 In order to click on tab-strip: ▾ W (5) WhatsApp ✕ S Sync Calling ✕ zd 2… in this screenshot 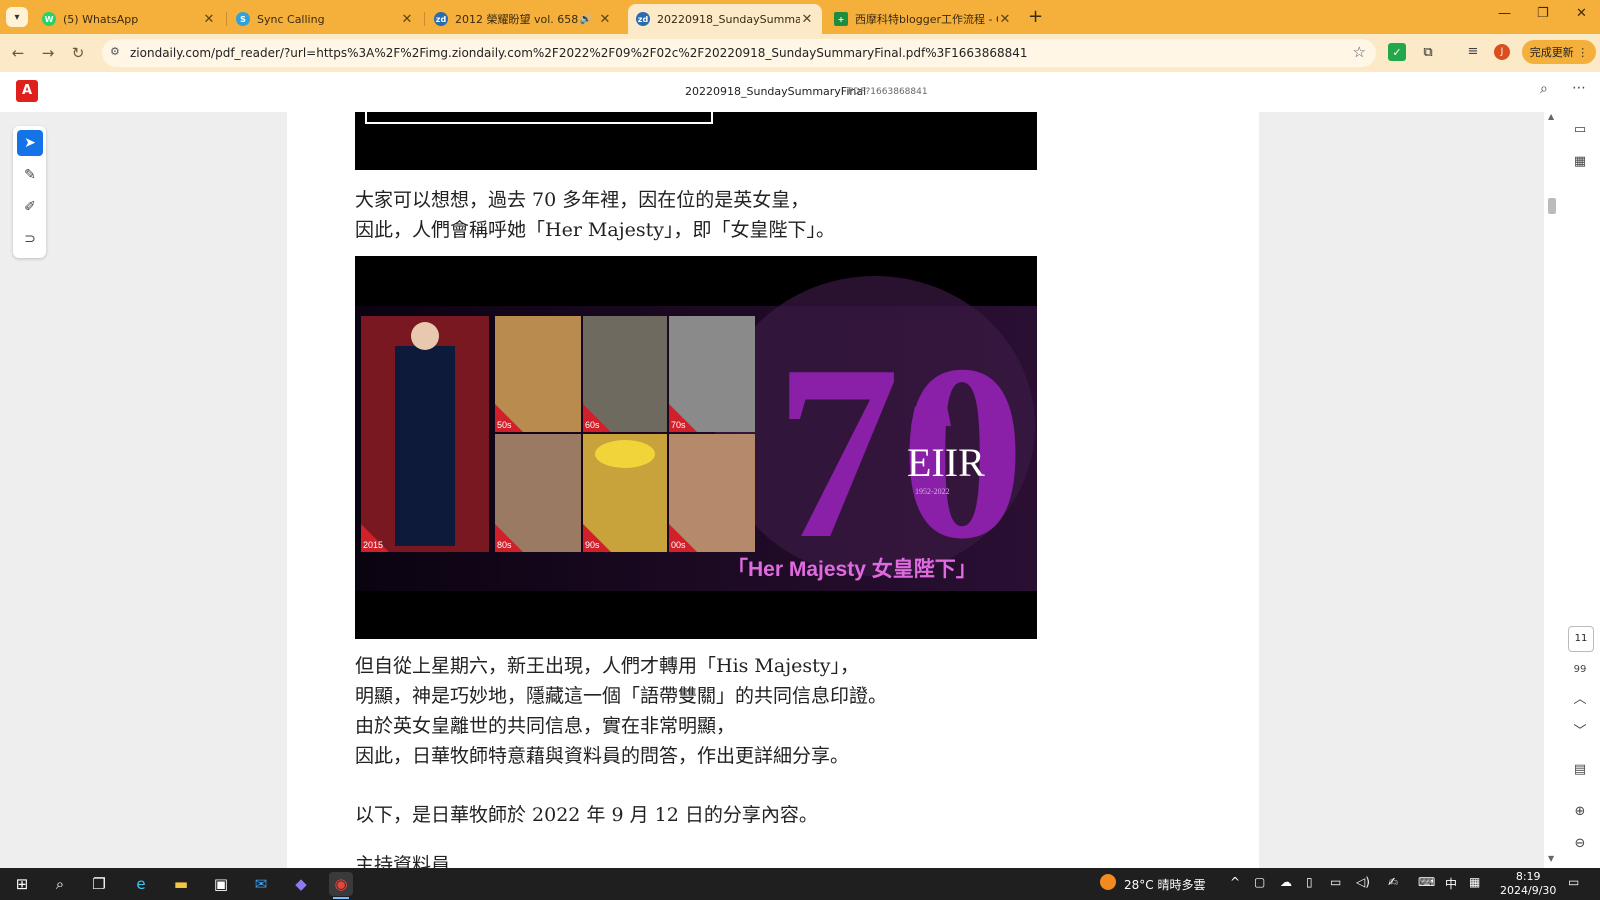, I will do `click(800, 17)`.